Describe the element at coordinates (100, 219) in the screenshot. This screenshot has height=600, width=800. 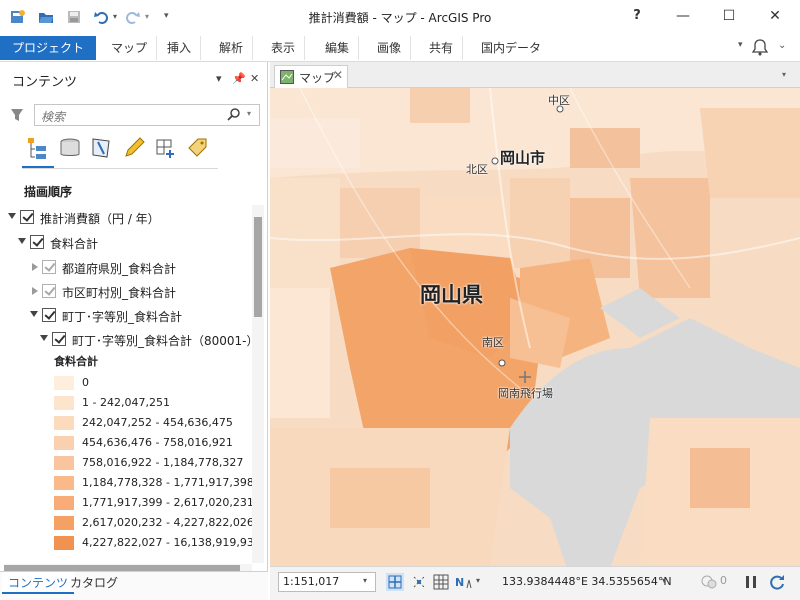
I see `tree-label: 推計消費額（円 / 年）` at that location.